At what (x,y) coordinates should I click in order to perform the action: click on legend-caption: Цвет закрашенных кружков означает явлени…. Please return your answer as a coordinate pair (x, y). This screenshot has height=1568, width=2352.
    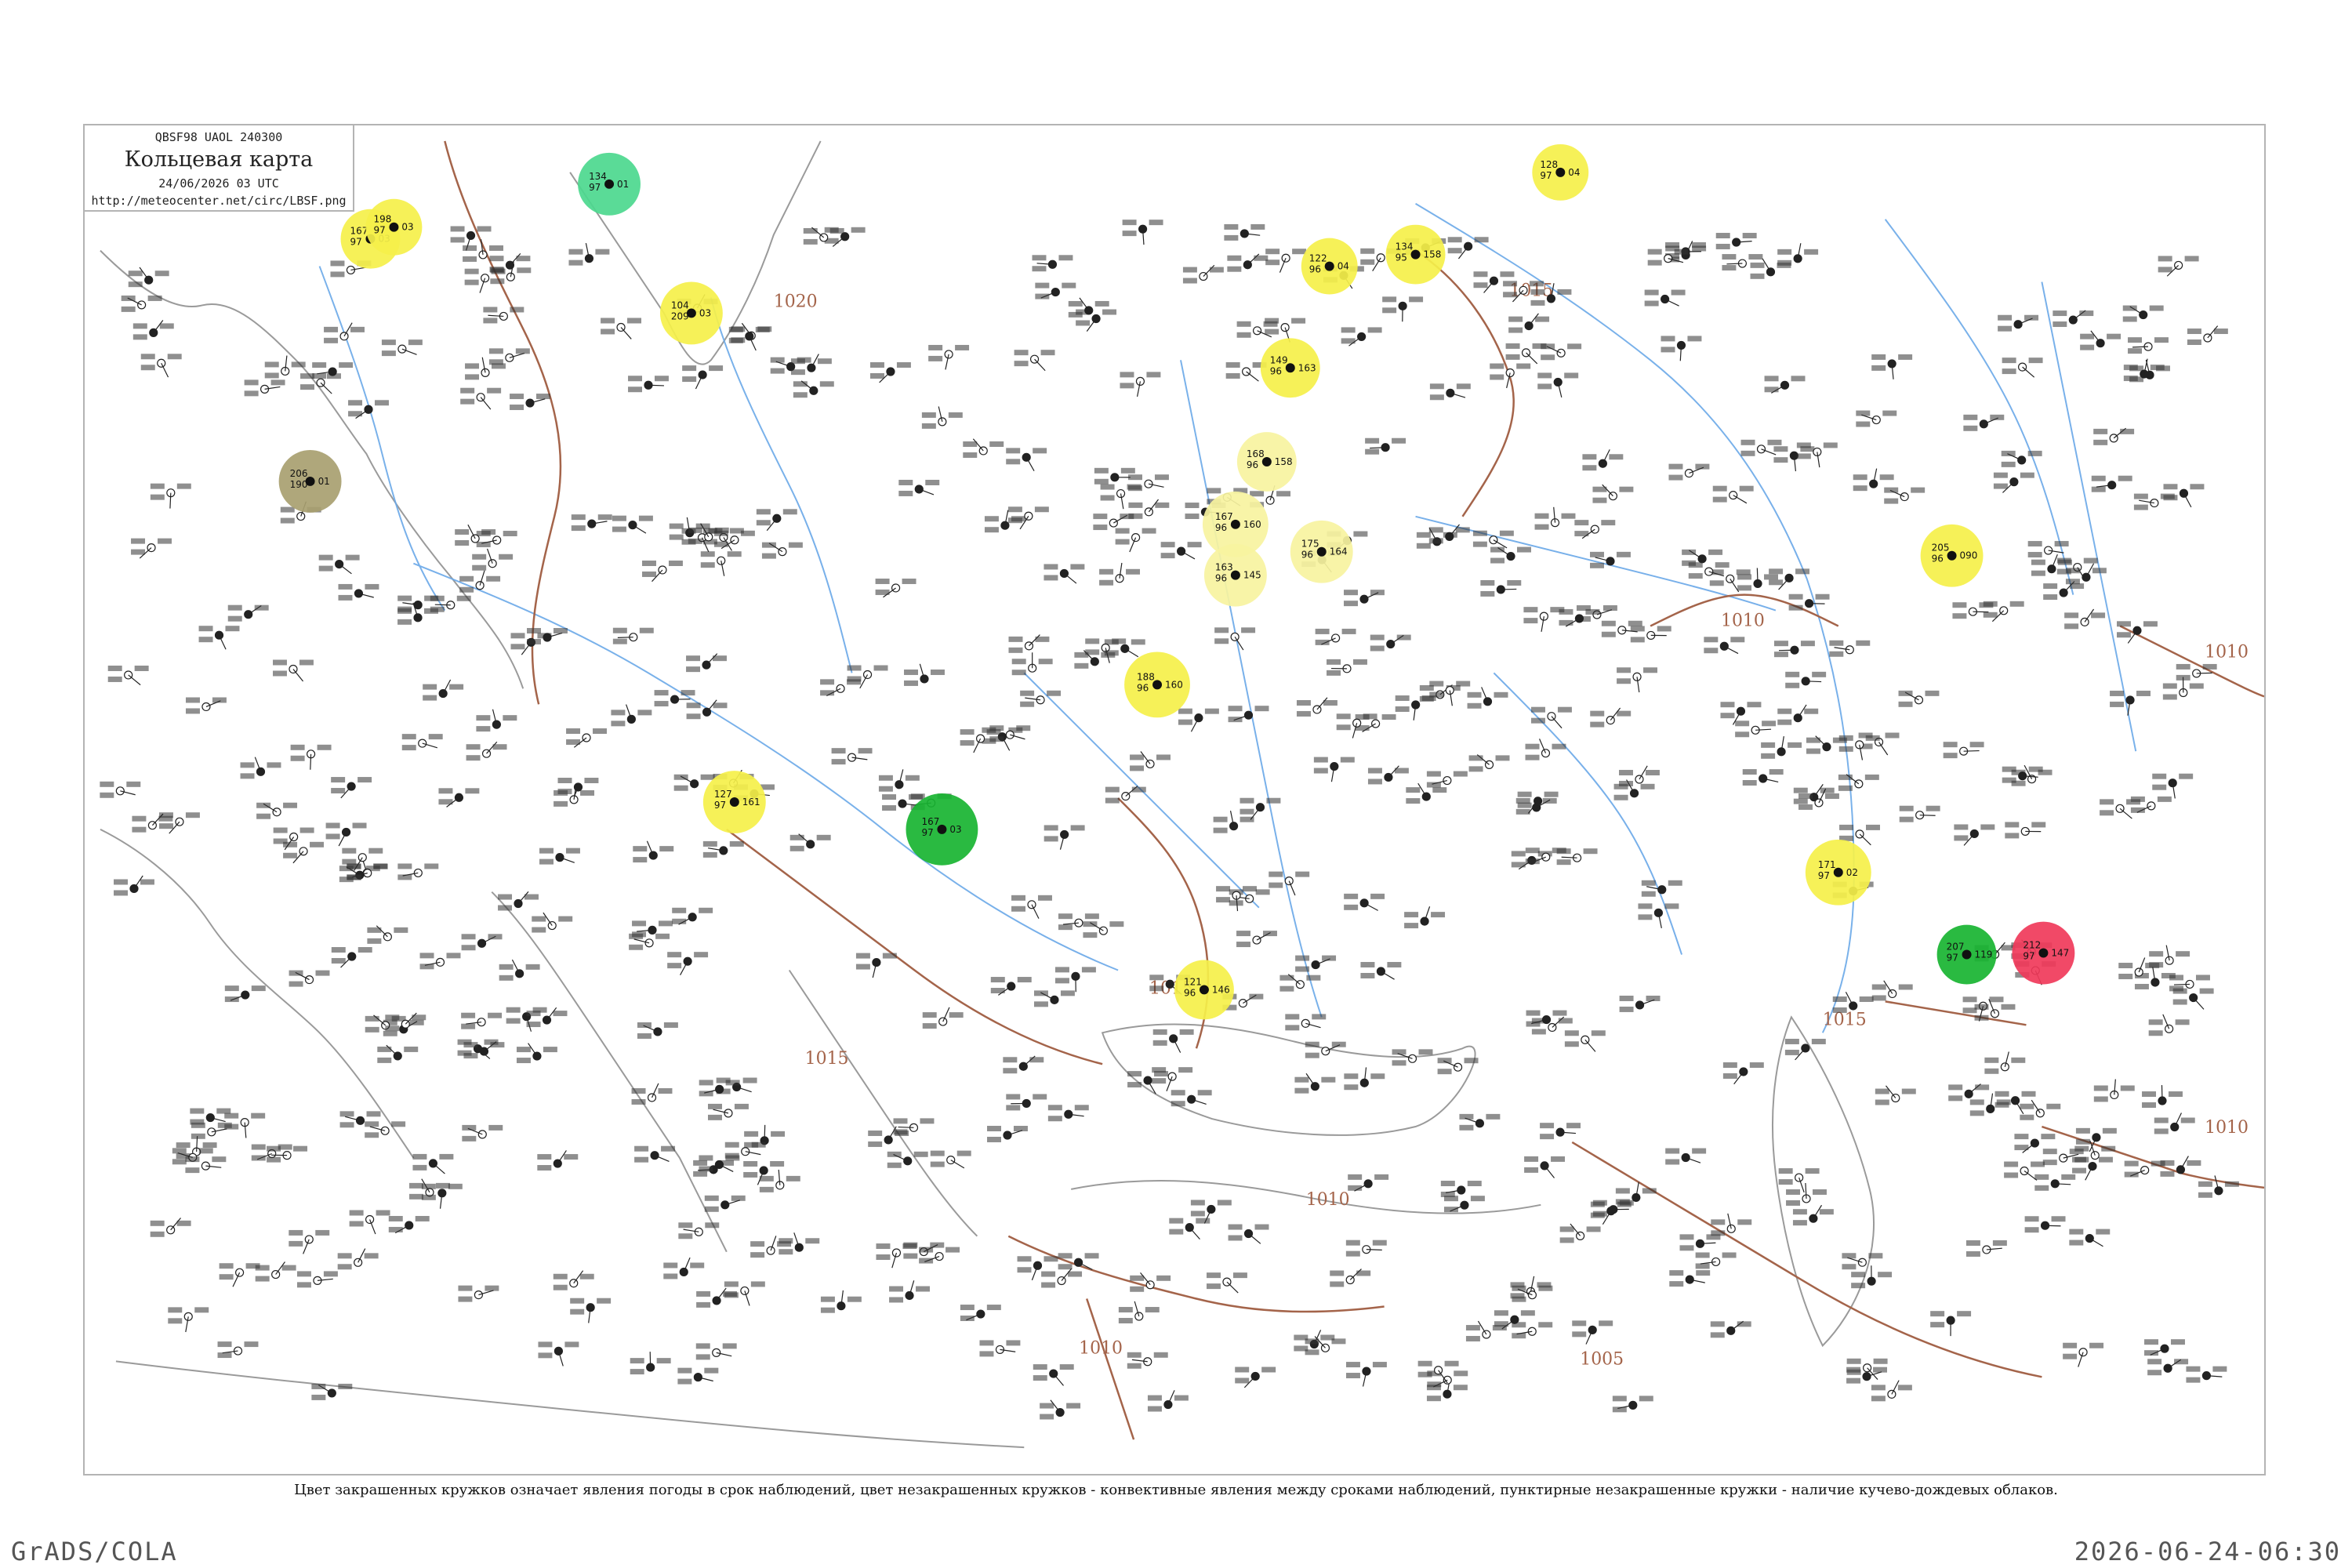
    Looking at the image, I should click on (1176, 1490).